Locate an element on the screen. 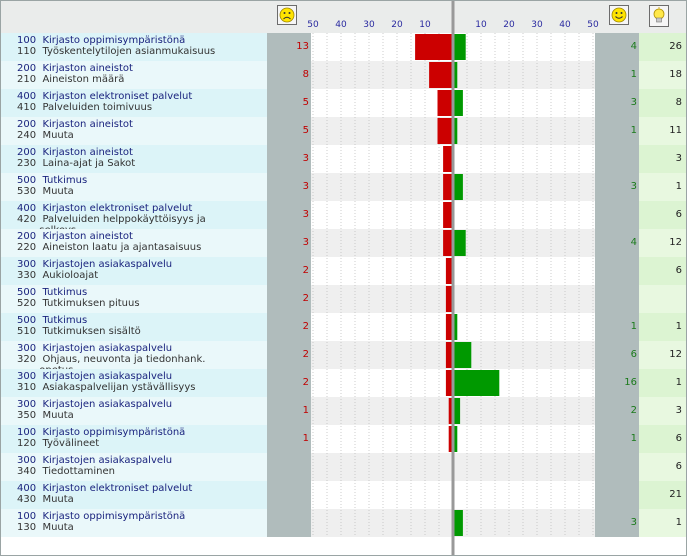  center-axis-line is located at coordinates (453, 278).